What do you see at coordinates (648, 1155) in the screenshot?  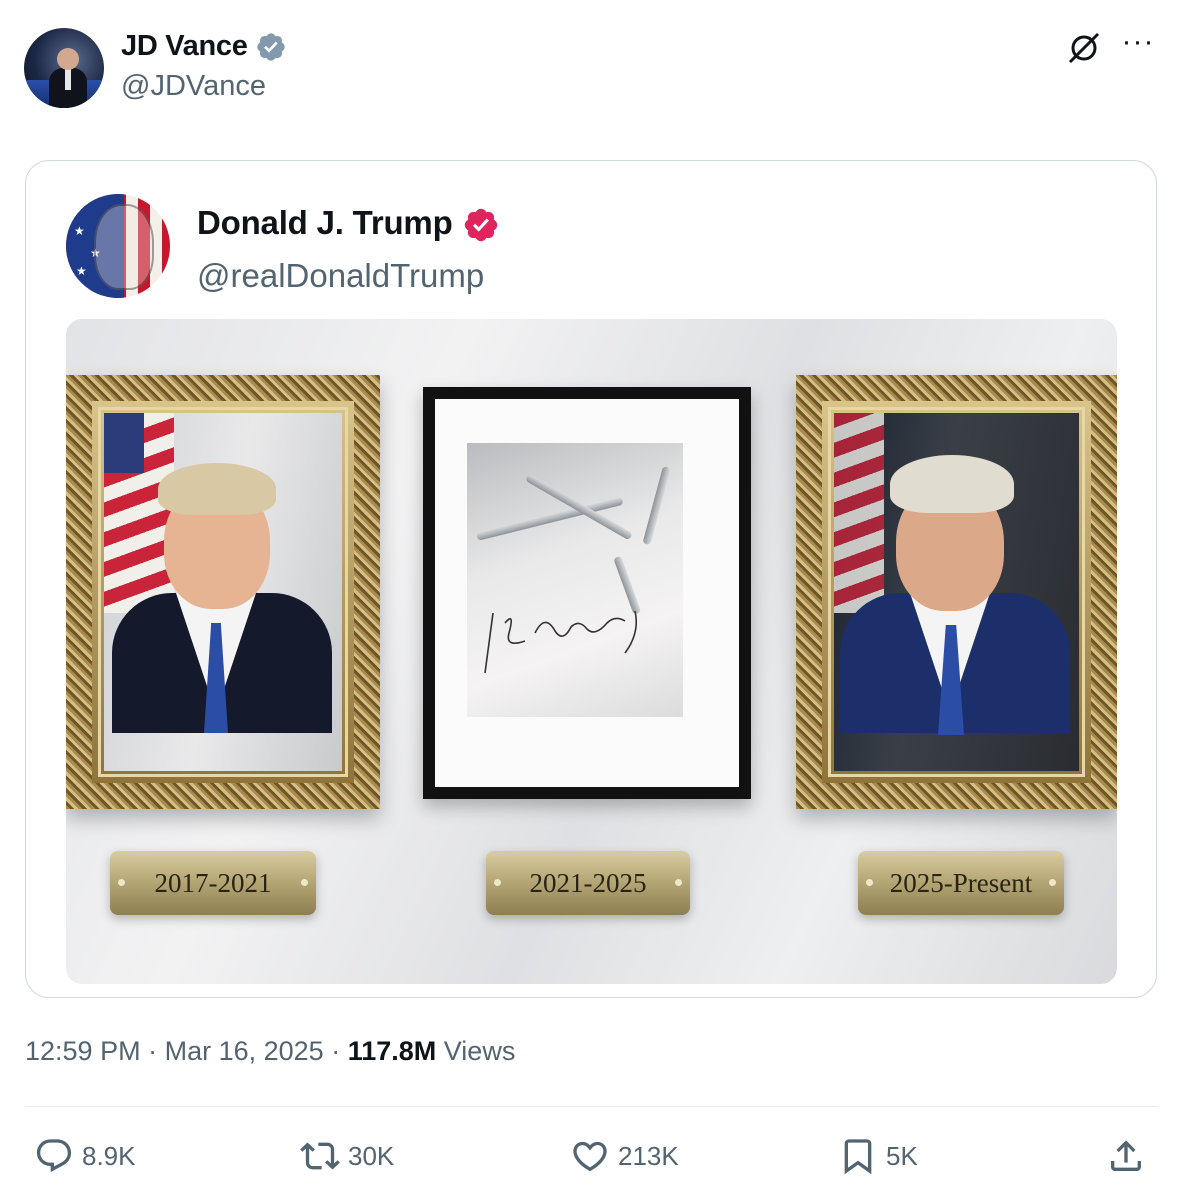 I see `like-count: 213K` at bounding box center [648, 1155].